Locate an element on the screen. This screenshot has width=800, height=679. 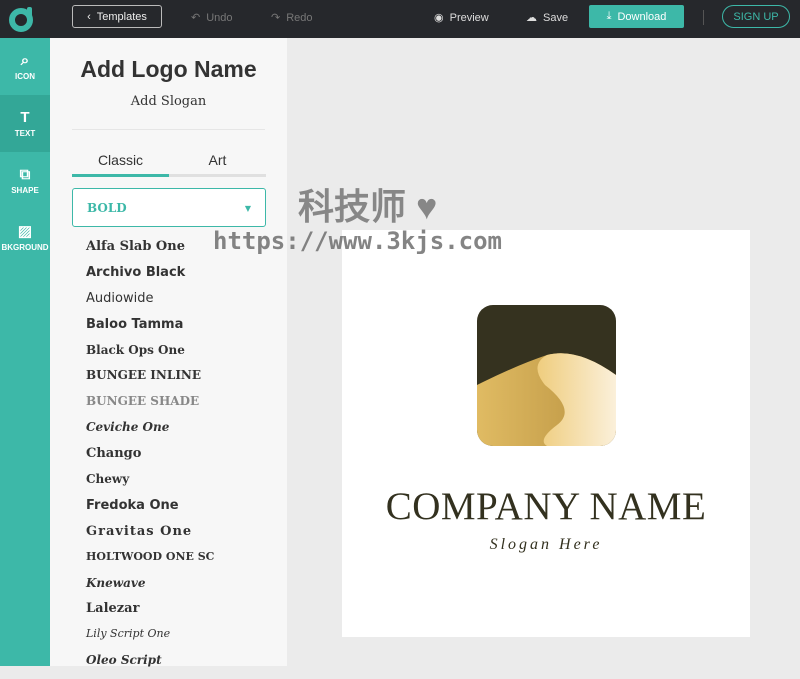
heart-icon: ♥ is located at coordinates (427, 206).